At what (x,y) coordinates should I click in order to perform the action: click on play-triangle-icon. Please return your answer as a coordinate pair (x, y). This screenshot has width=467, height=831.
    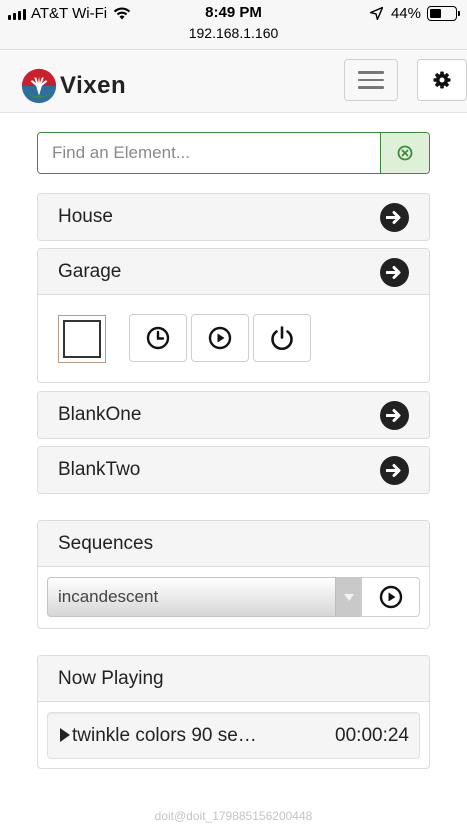
    Looking at the image, I should click on (65, 734).